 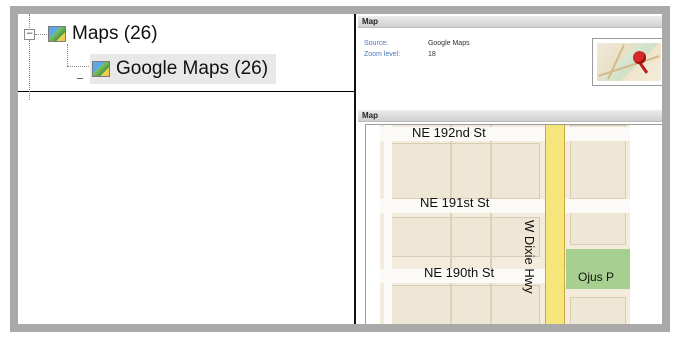 What do you see at coordinates (455, 202) in the screenshot?
I see `street-label: NE 191st St` at bounding box center [455, 202].